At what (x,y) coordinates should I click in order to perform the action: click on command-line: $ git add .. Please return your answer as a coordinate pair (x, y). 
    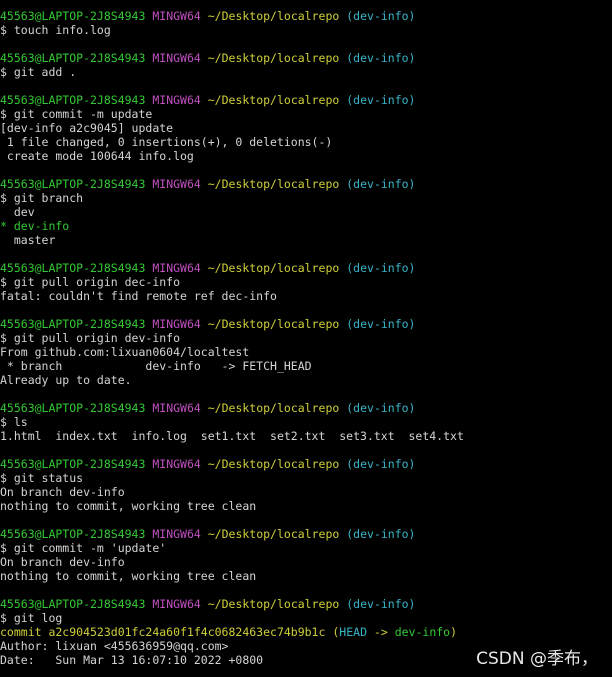
    Looking at the image, I should click on (38, 72).